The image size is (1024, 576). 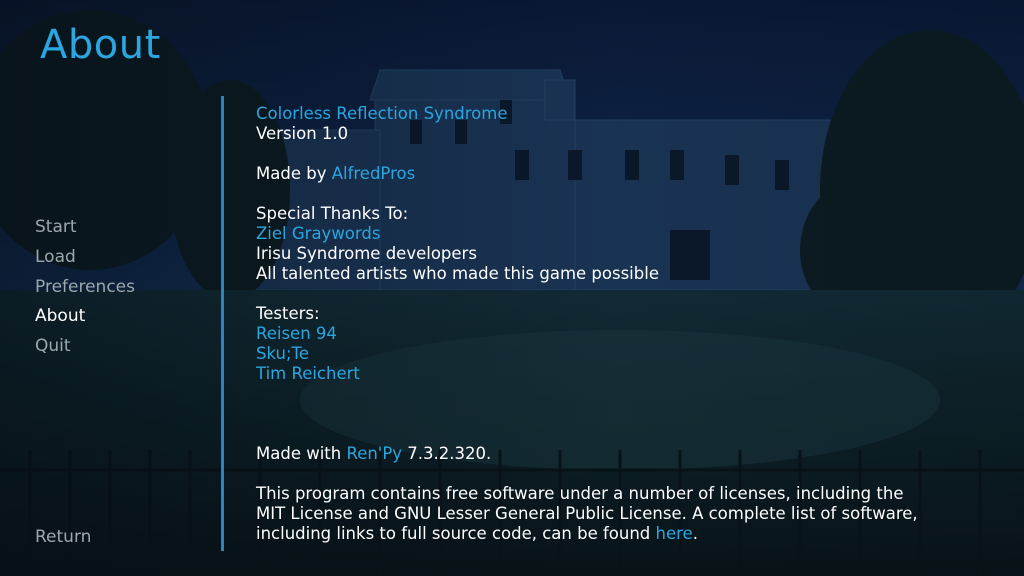 I want to click on made-by-line: Made by AlfredPros, so click(x=626, y=174).